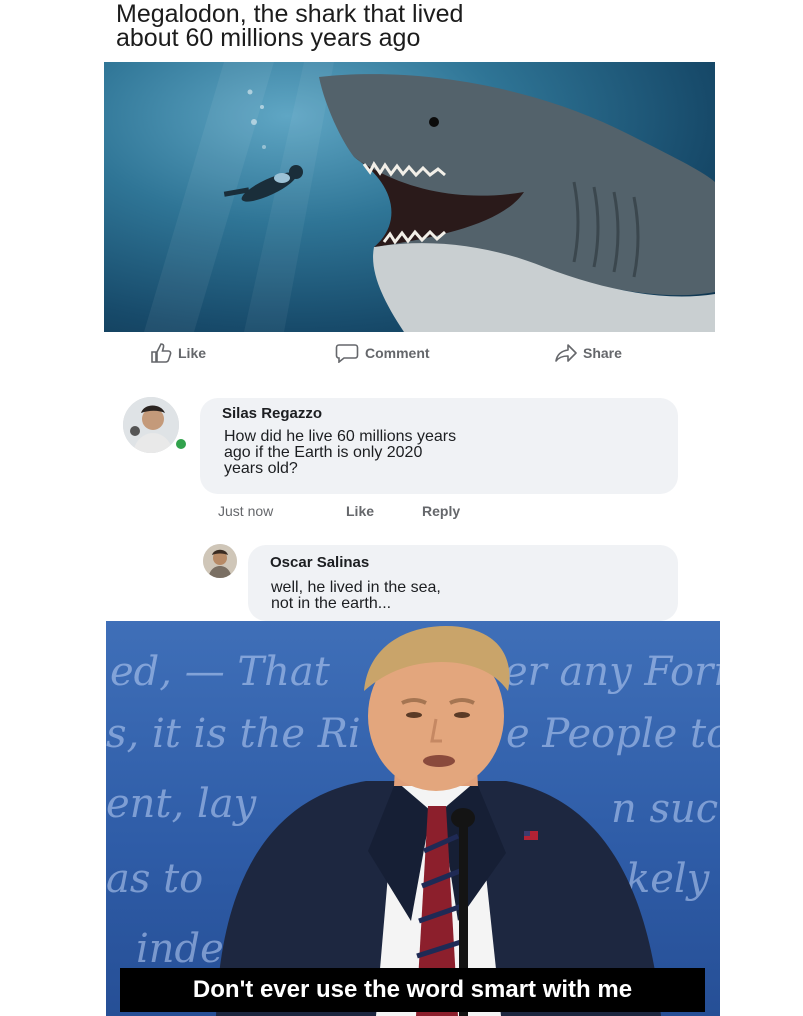  I want to click on comment-reply-link: Reply, so click(441, 511).